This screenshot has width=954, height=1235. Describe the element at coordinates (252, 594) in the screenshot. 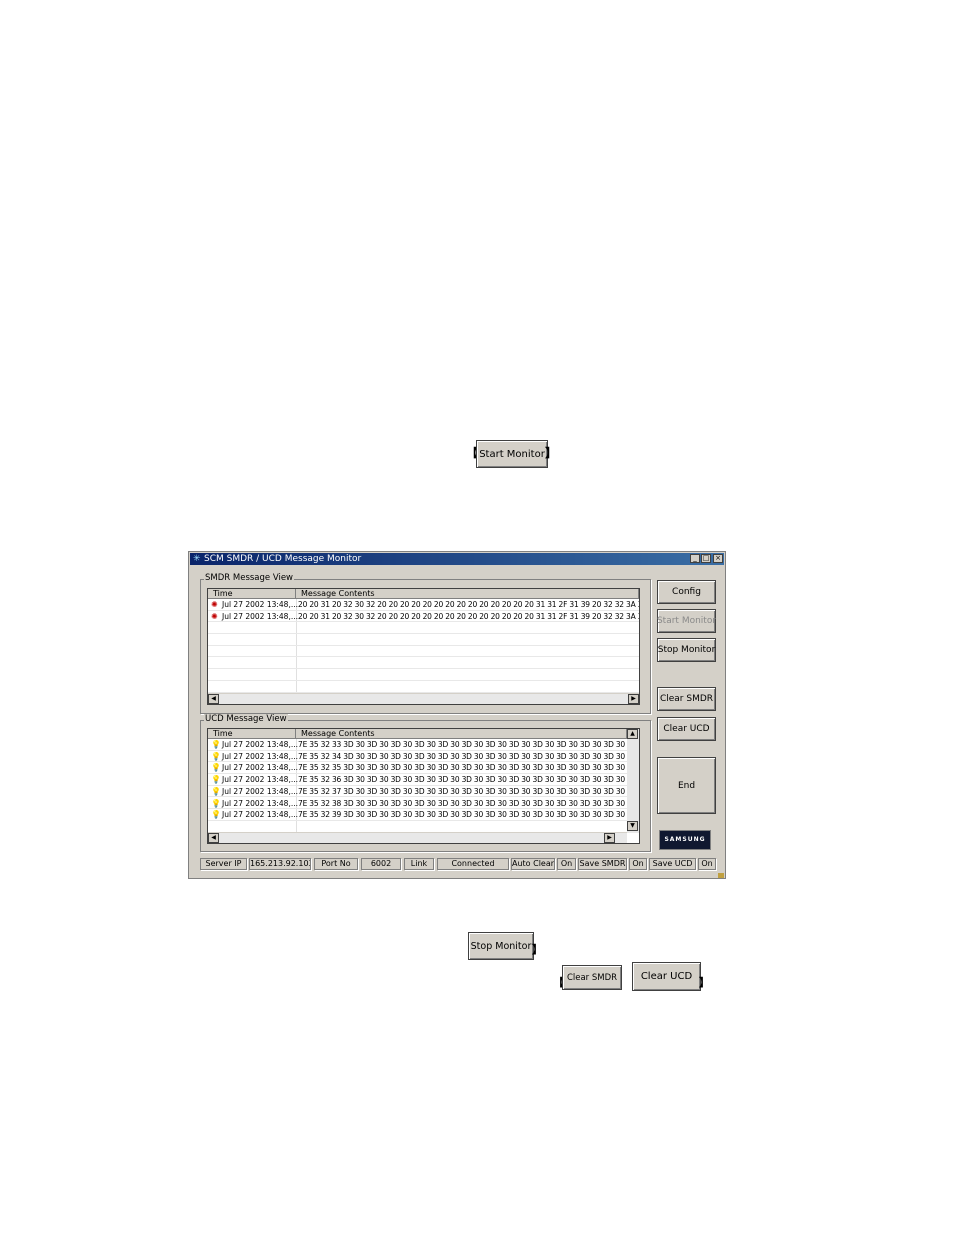

I see `smdr-col-time: Time` at that location.